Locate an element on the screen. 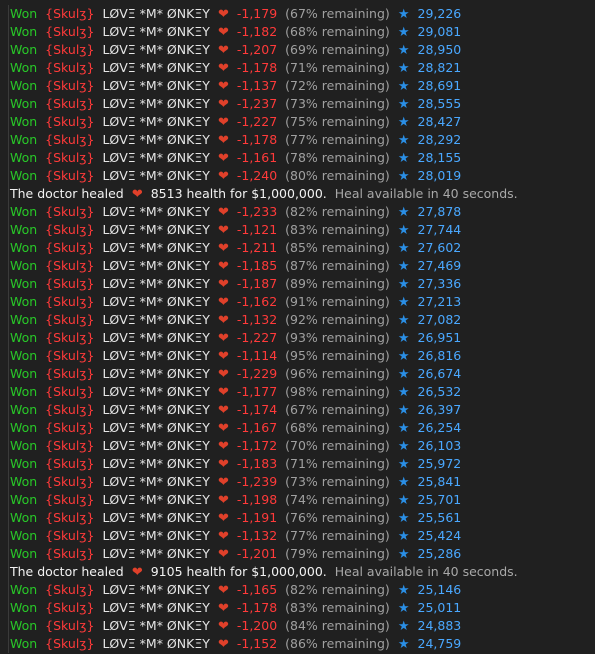 The height and width of the screenshot is (654, 595). health-remaining: (83% remaining) is located at coordinates (337, 607).